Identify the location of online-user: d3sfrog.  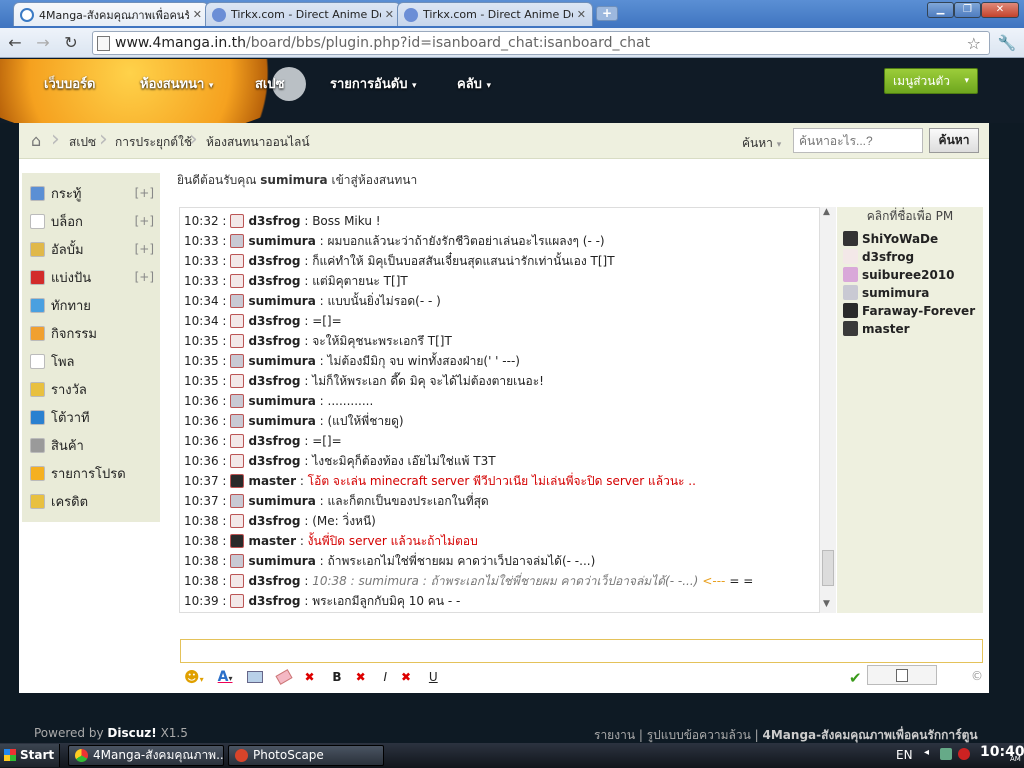
(878, 256).